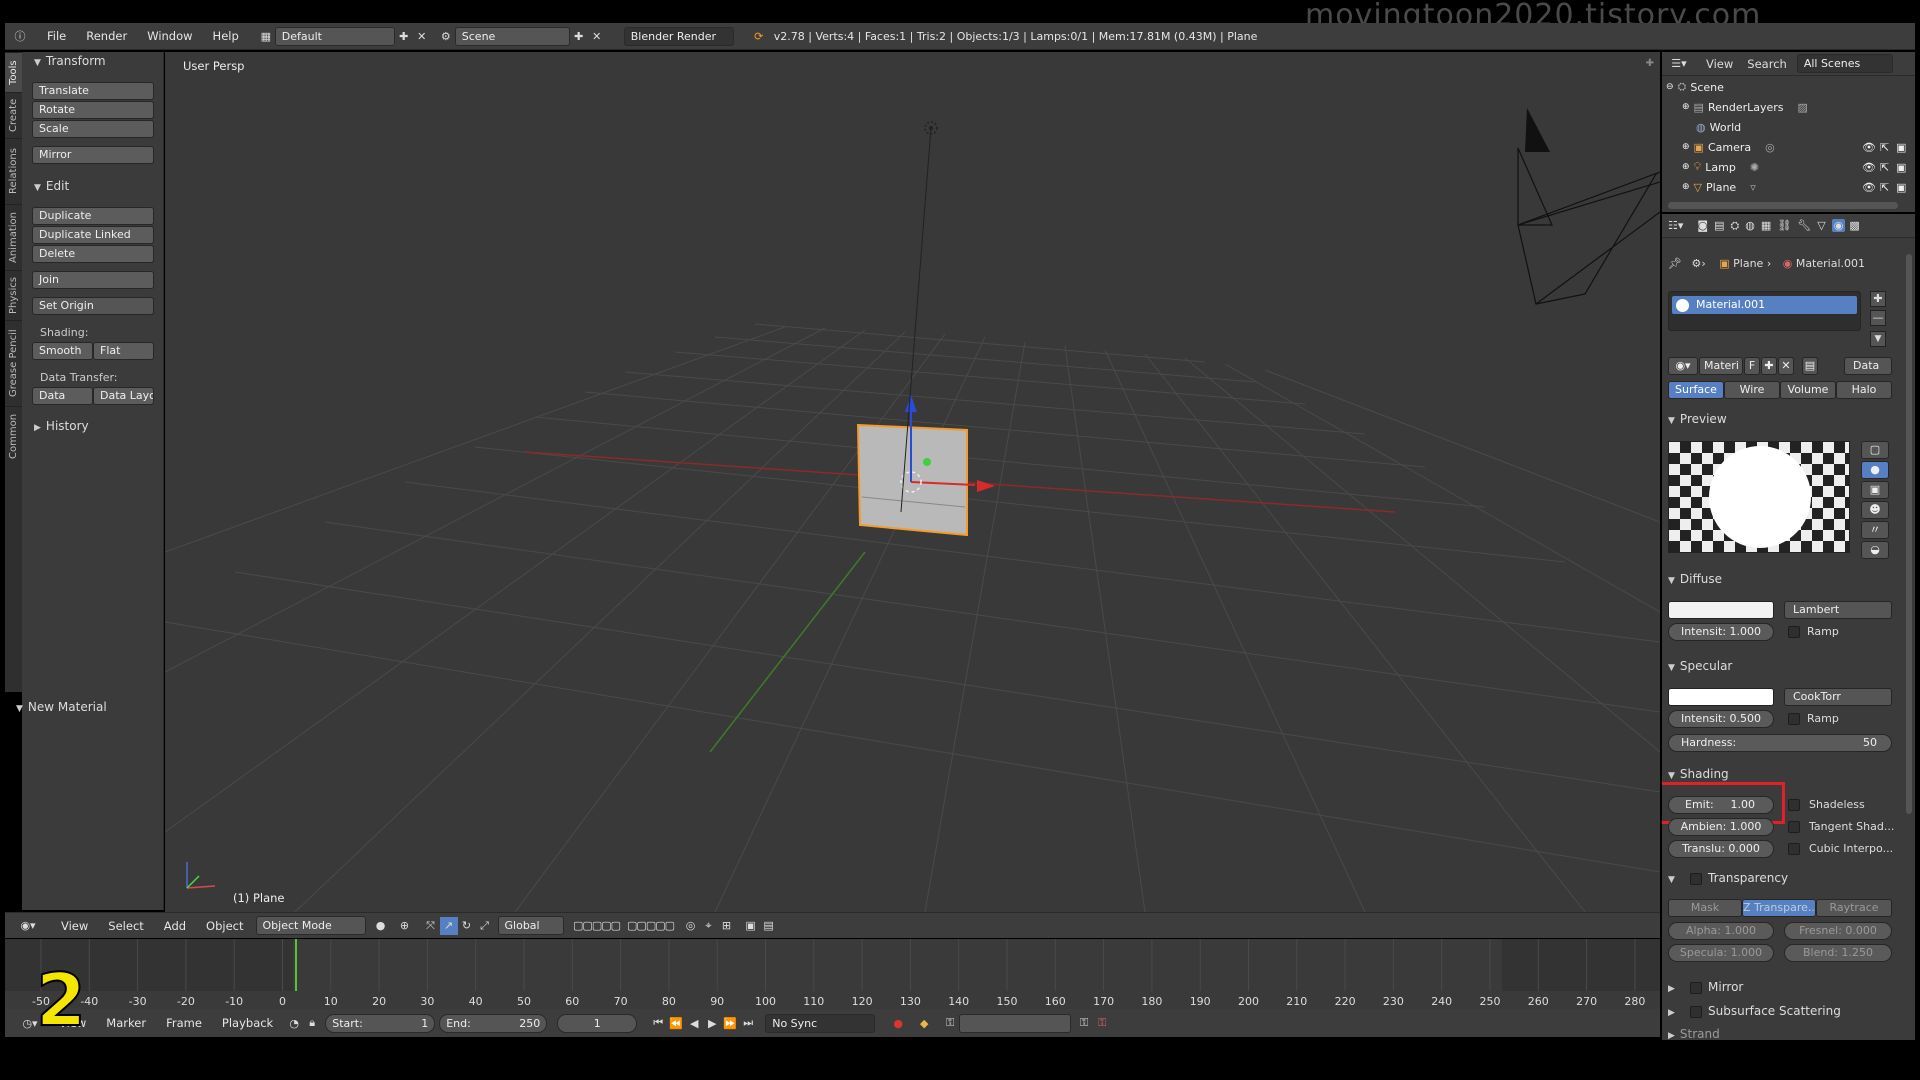 The height and width of the screenshot is (1080, 1920). What do you see at coordinates (1794, 827) in the screenshot?
I see `tangent-shading-checkbox` at bounding box center [1794, 827].